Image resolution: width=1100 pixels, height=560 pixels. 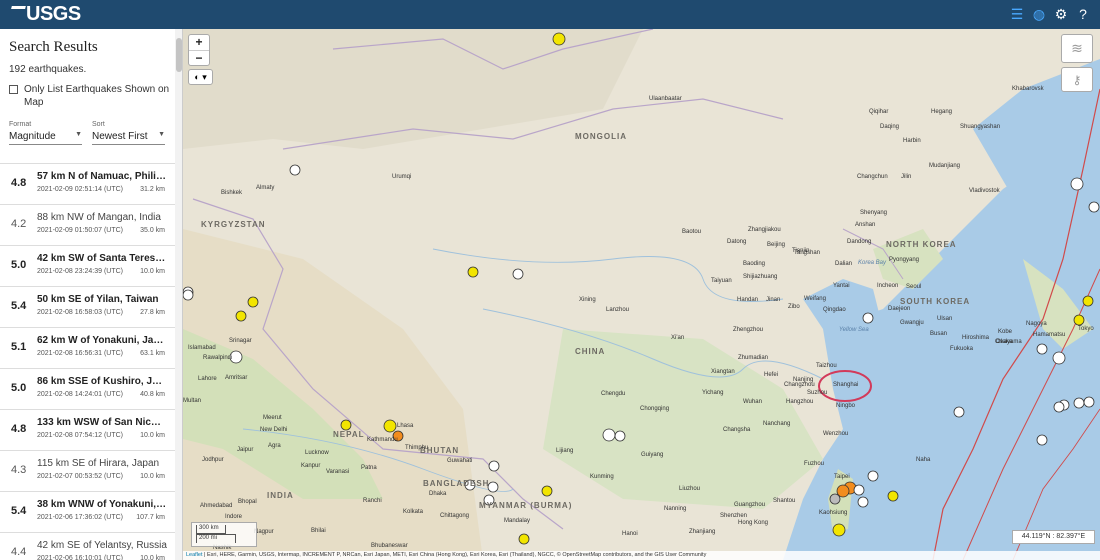 What do you see at coordinates (318, 531) in the screenshot?
I see `map-city-label: Bhilai` at bounding box center [318, 531].